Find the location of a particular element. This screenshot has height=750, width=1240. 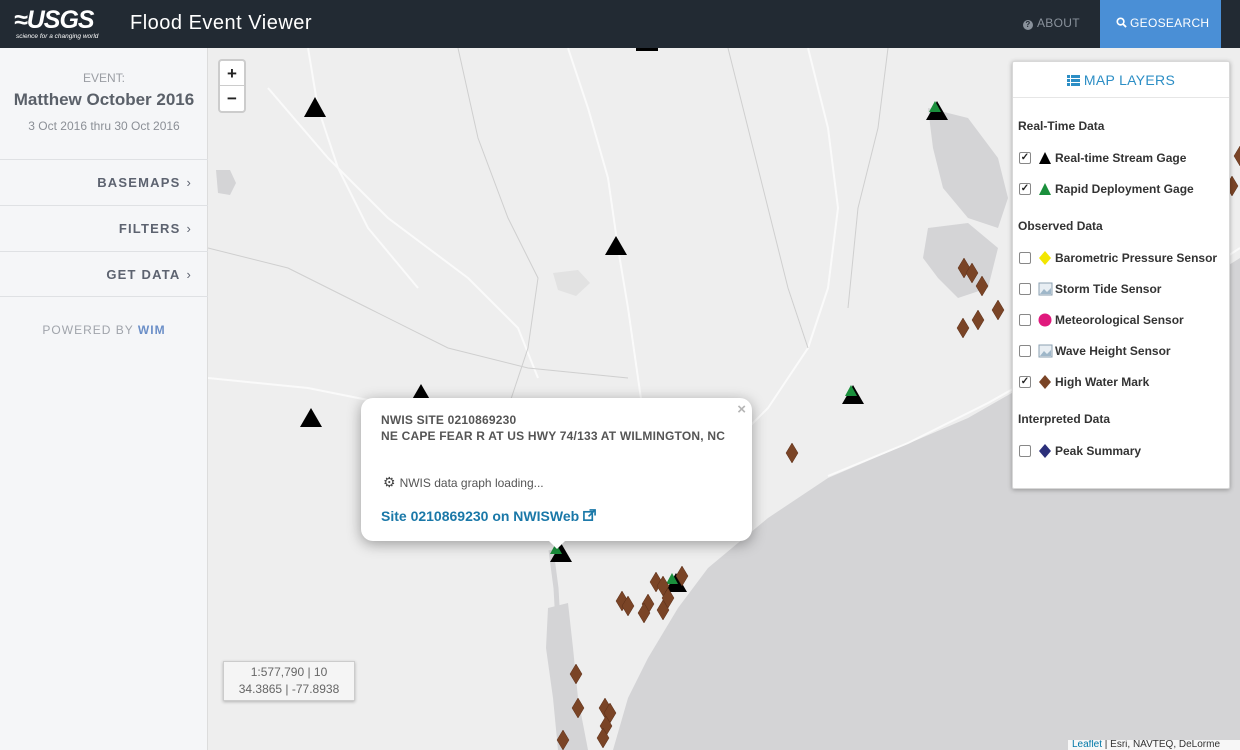

popup-tip is located at coordinates (557, 544).